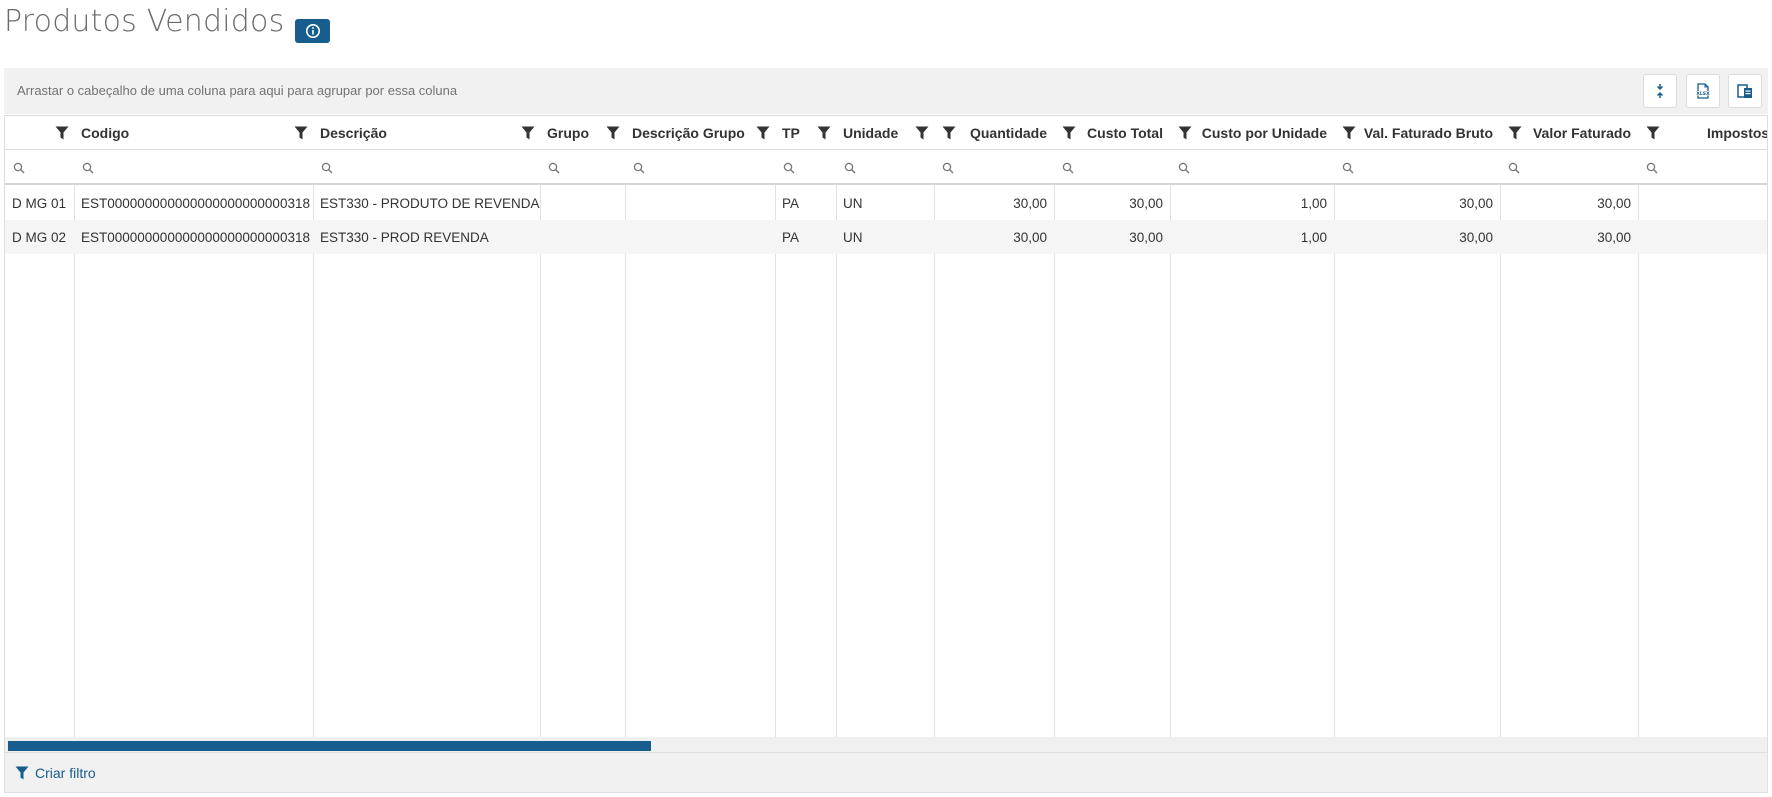 The height and width of the screenshot is (797, 1772). I want to click on column-chooser-button, so click(1745, 91).